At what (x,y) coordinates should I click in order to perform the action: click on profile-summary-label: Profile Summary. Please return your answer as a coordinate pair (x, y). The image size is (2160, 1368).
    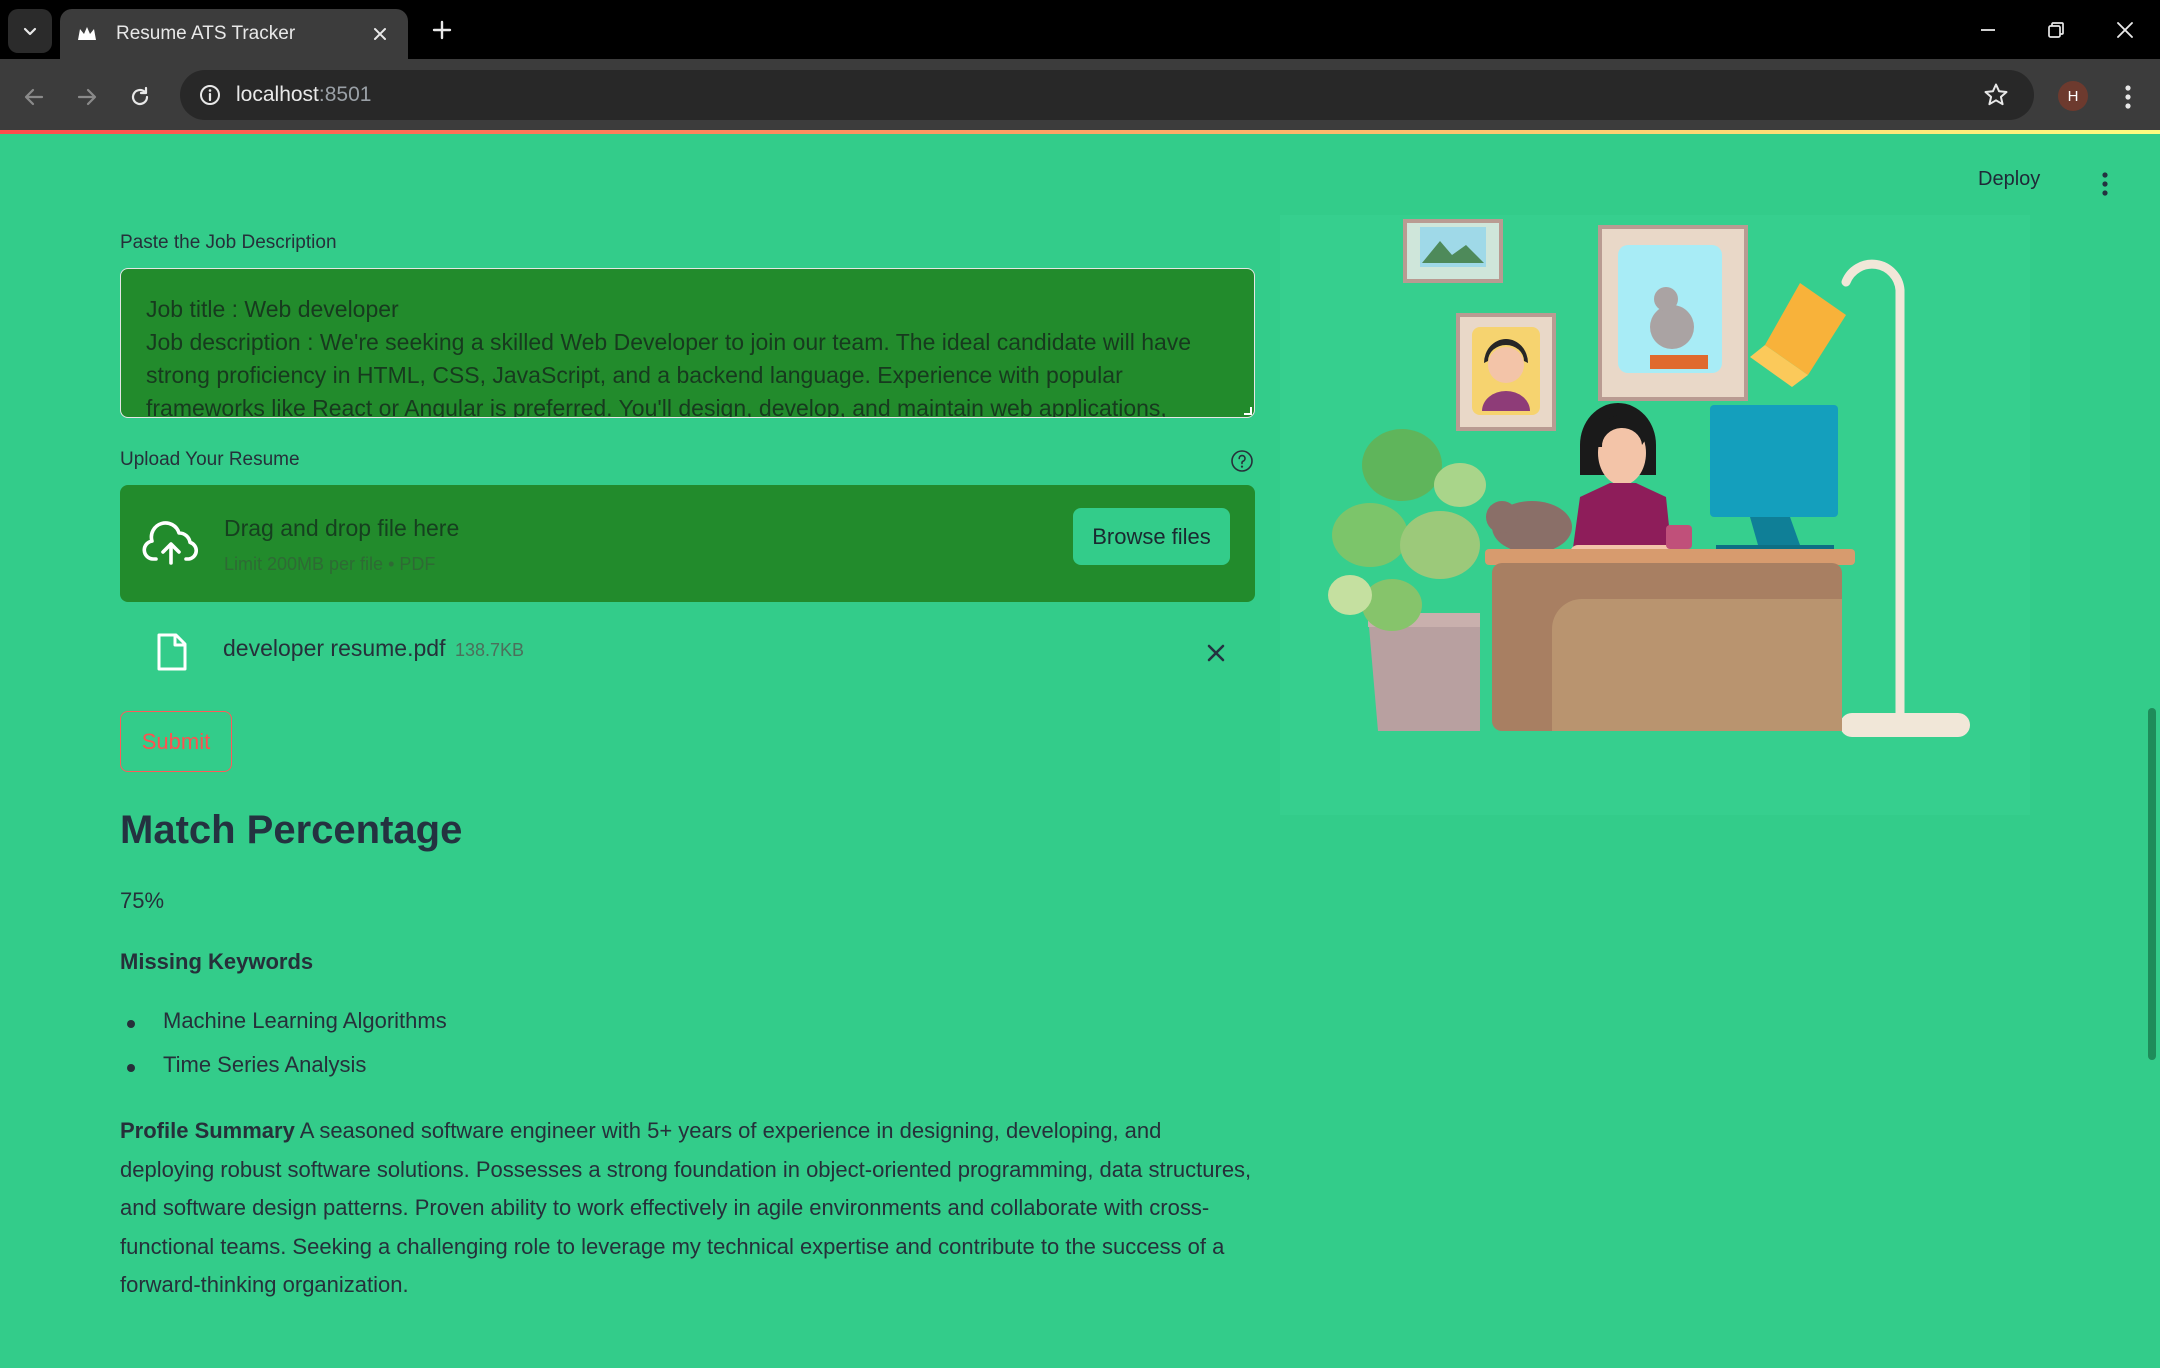
    Looking at the image, I should click on (207, 1130).